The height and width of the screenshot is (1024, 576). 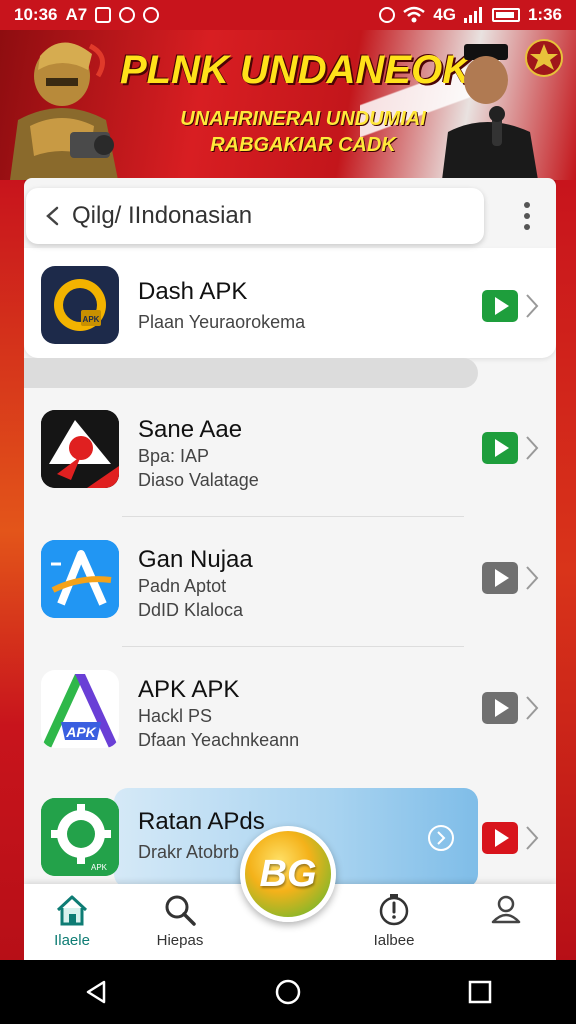 I want to click on app-version: Hackl PS, so click(x=175, y=716).